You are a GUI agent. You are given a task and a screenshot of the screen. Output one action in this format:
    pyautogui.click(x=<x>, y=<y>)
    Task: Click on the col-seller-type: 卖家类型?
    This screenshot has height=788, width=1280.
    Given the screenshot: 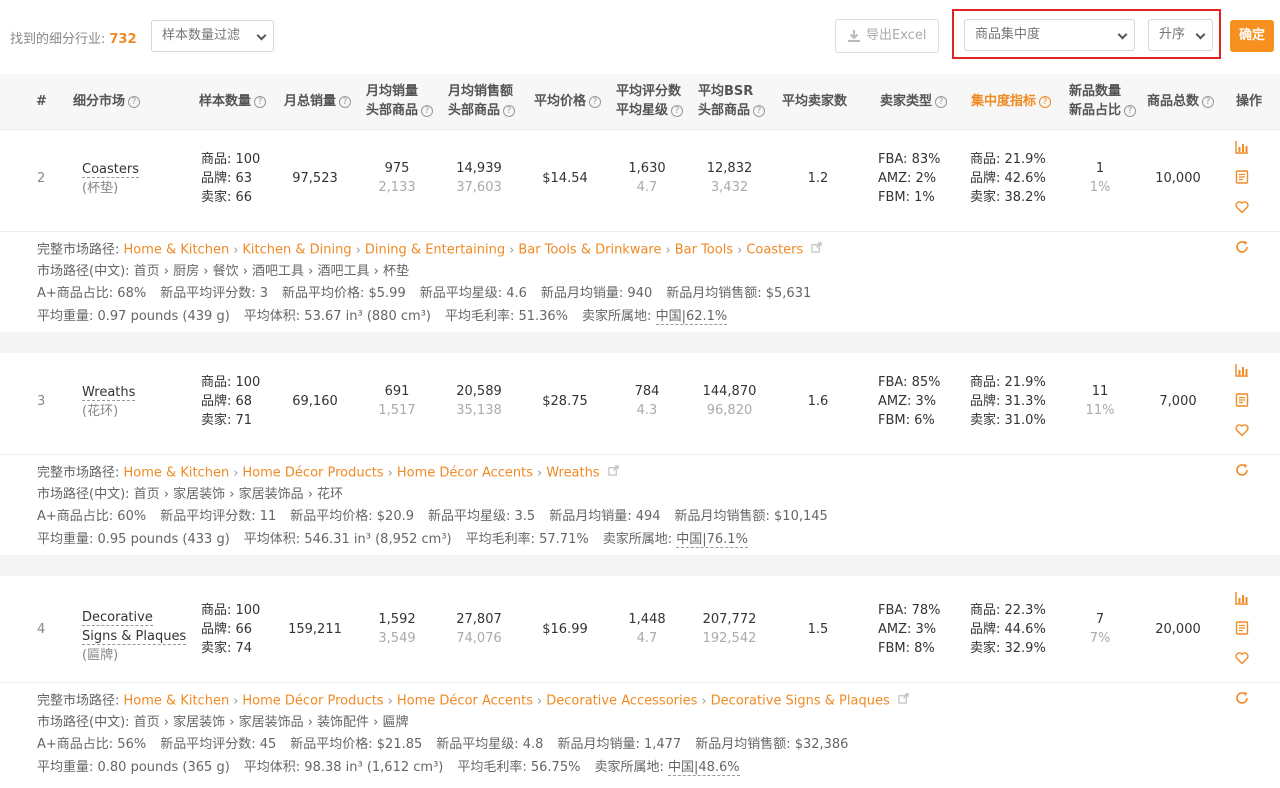 What is the action you would take?
    pyautogui.click(x=914, y=101)
    